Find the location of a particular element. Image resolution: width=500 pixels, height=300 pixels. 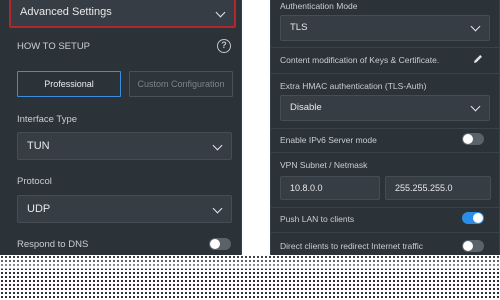

respond-to-dns-label: Respond to DNS is located at coordinates (53, 244).